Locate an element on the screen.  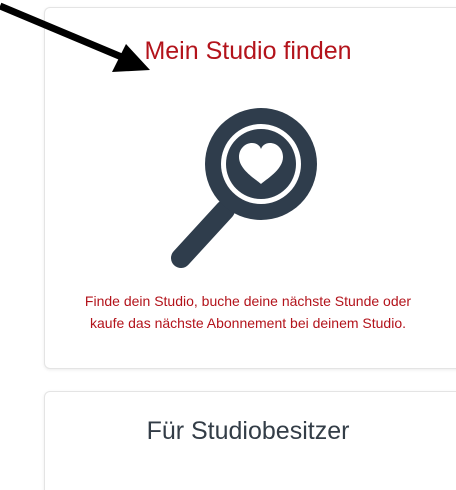
magnifier-heart-icon is located at coordinates (250, 184).